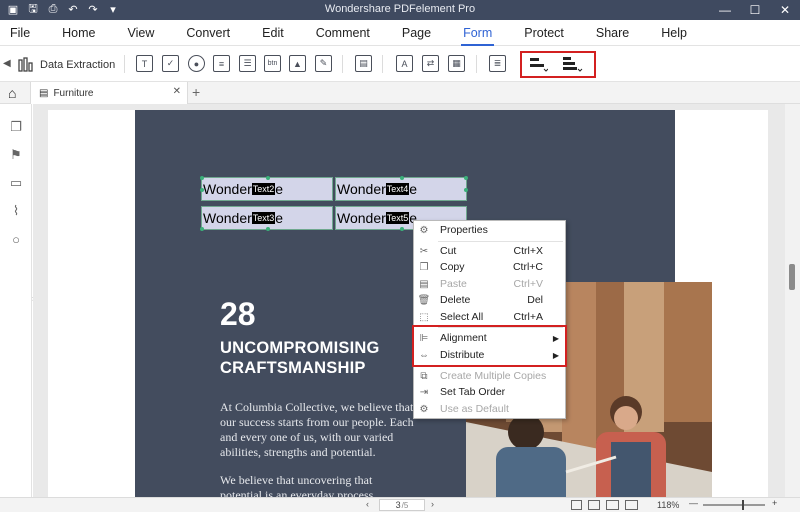 The image size is (800, 512). Describe the element at coordinates (734, 505) in the screenshot. I see `zoom-slider` at that location.